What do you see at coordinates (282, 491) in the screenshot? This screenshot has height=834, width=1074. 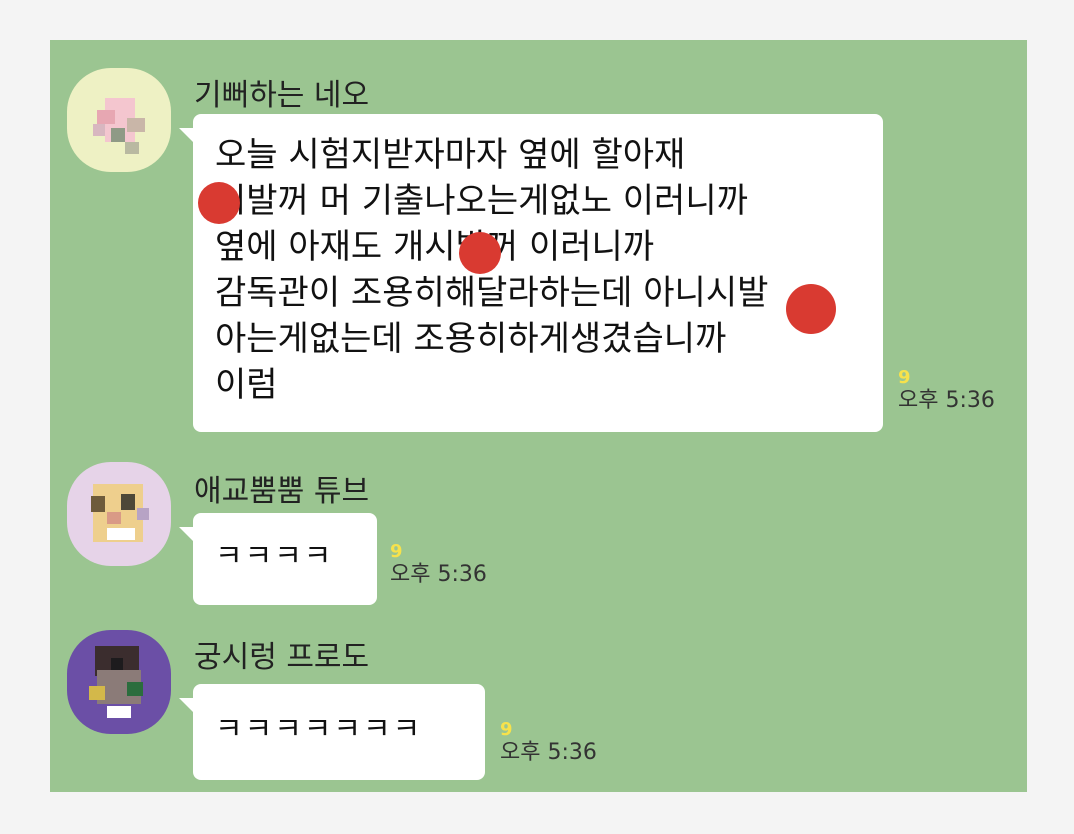 I see `sender-name: 애교뿜뿜 튜브` at bounding box center [282, 491].